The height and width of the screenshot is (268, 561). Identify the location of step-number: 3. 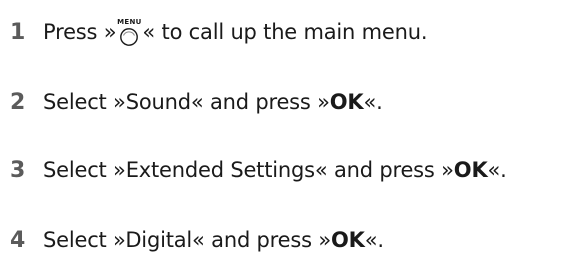
(18, 170).